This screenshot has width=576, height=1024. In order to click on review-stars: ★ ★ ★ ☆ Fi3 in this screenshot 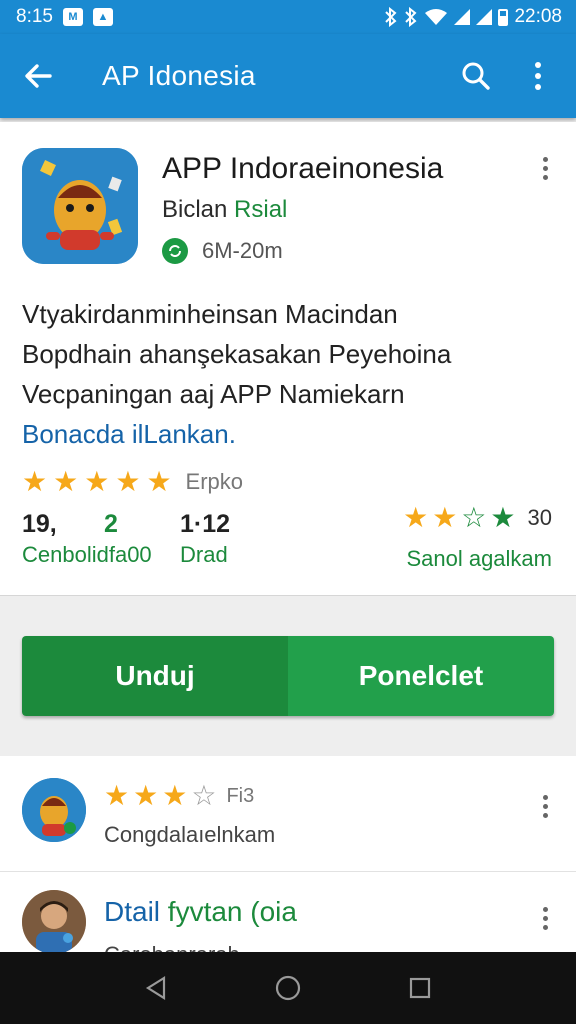, I will do `click(179, 796)`.